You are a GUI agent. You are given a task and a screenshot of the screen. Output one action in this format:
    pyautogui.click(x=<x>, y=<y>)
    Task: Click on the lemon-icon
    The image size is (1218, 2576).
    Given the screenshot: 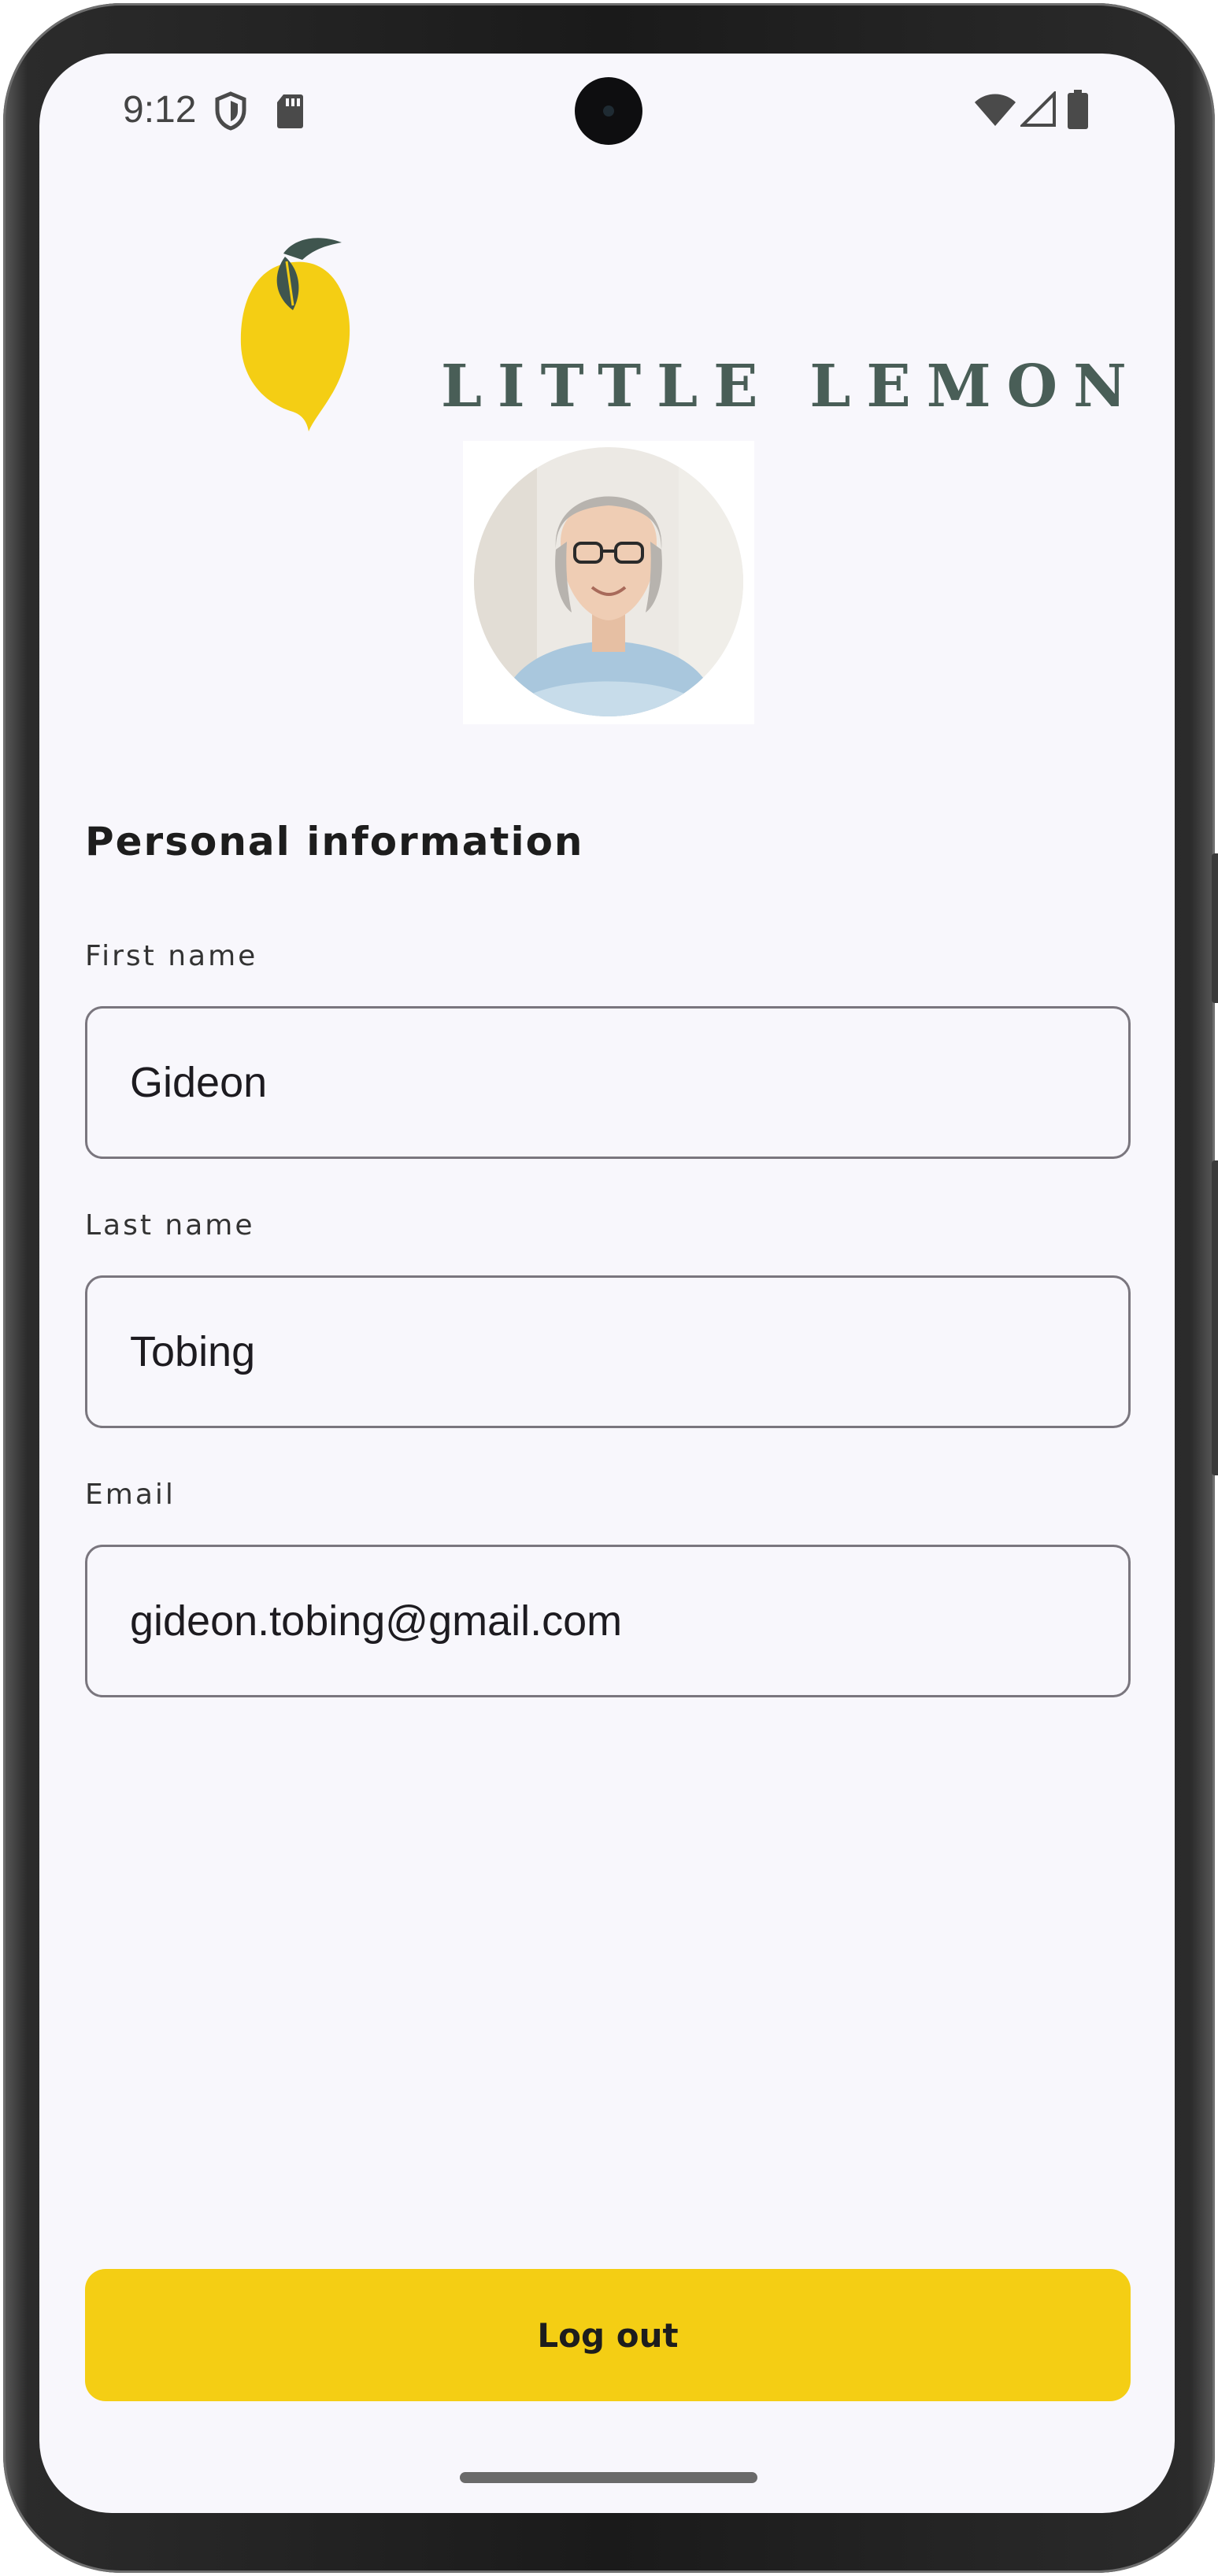 What is the action you would take?
    pyautogui.click(x=295, y=334)
    